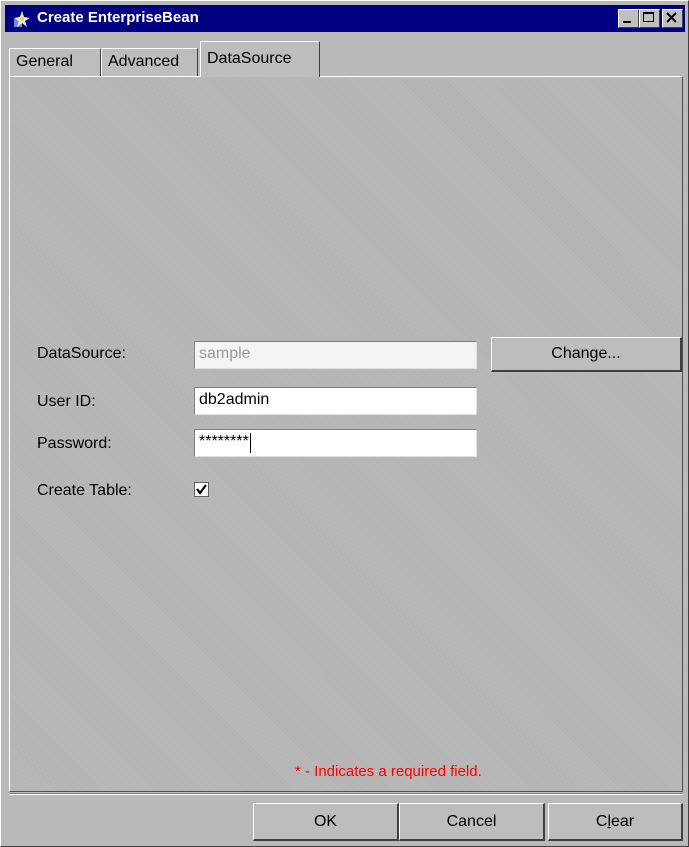  I want to click on tab-advanced-label: Advanced, so click(144, 61).